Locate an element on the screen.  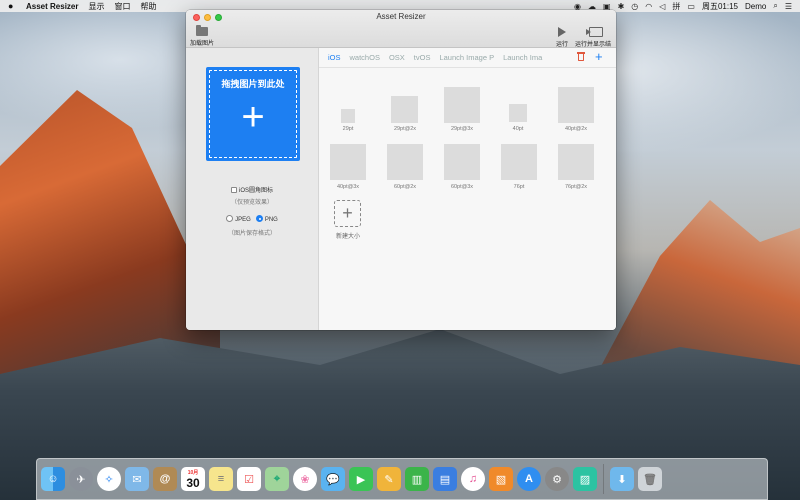
menu-view: 显示 is located at coordinates (96, 6).